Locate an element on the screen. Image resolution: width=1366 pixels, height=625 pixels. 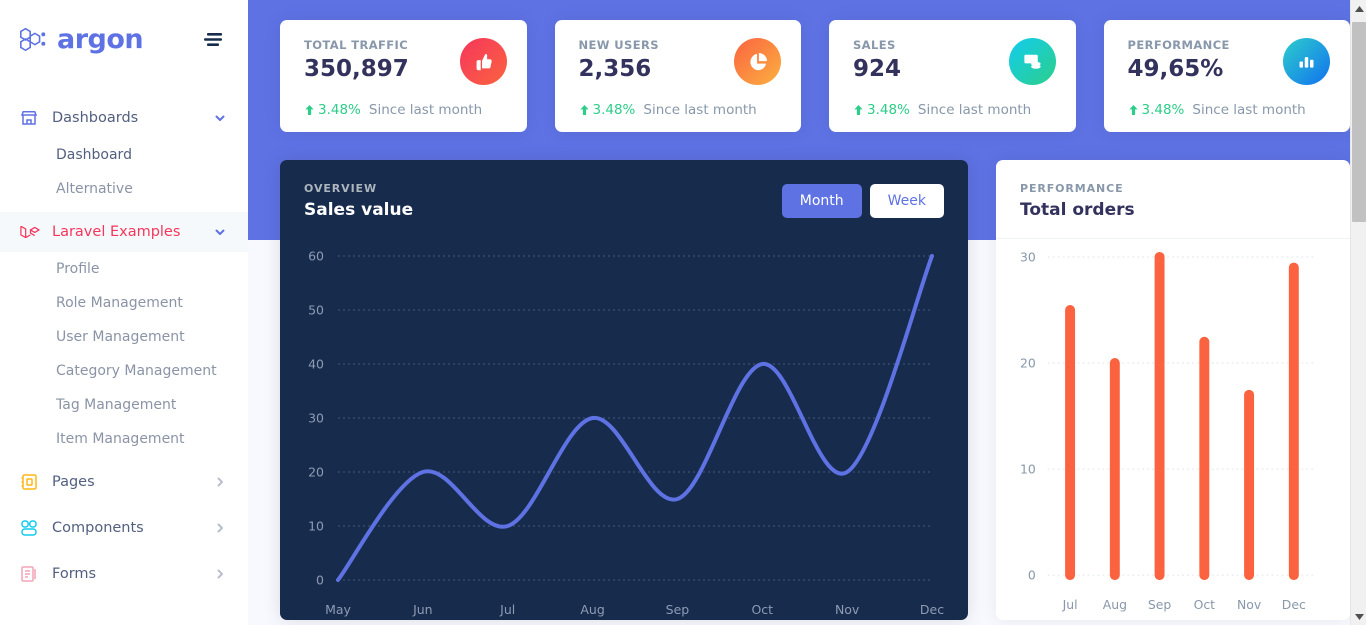
sidebar-subitem-role-management: Role Management is located at coordinates (124, 303).